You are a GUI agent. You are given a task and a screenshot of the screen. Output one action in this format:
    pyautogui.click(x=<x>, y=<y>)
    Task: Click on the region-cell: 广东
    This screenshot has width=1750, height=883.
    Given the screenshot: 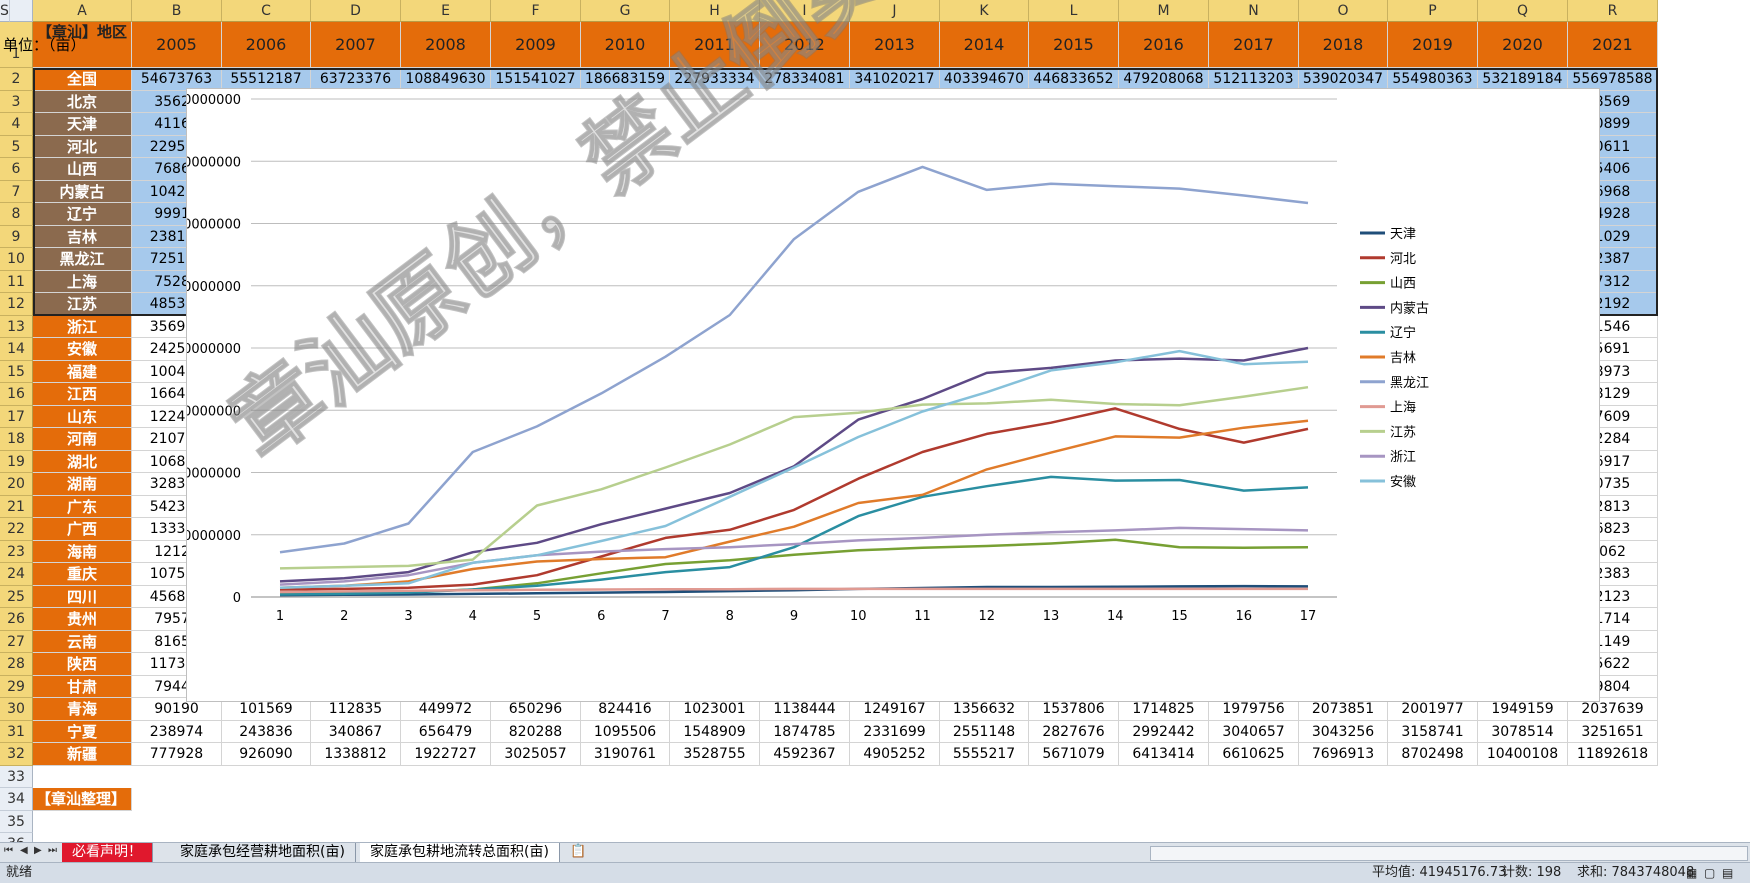 What is the action you would take?
    pyautogui.click(x=82, y=506)
    